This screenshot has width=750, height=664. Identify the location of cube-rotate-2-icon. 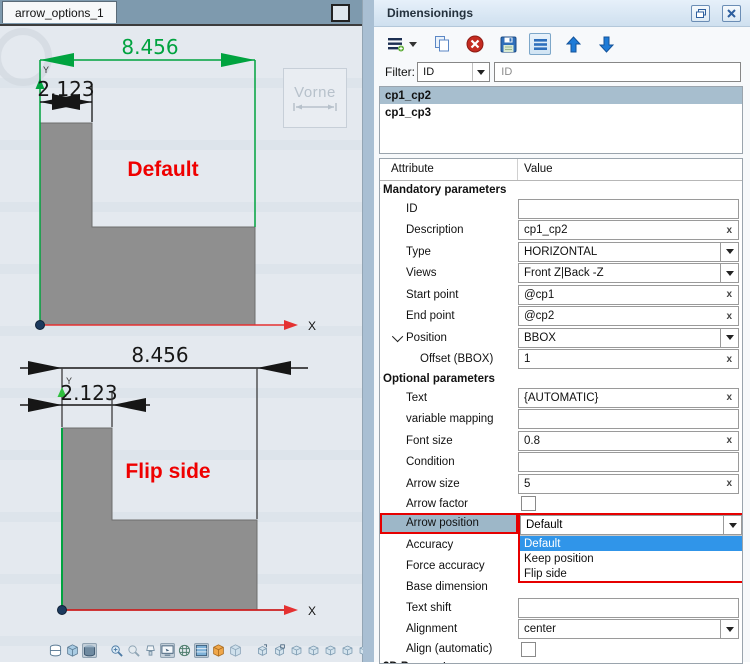
(279, 650).